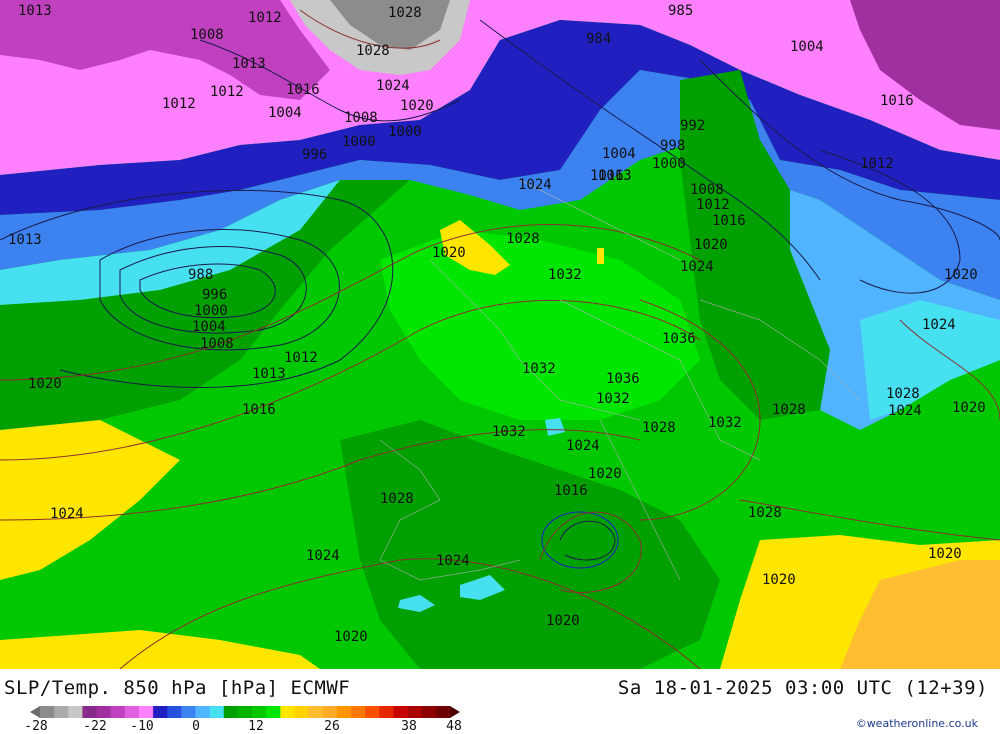 The width and height of the screenshot is (1000, 734). What do you see at coordinates (256, 726) in the screenshot?
I see `colorbar-tick: 12` at bounding box center [256, 726].